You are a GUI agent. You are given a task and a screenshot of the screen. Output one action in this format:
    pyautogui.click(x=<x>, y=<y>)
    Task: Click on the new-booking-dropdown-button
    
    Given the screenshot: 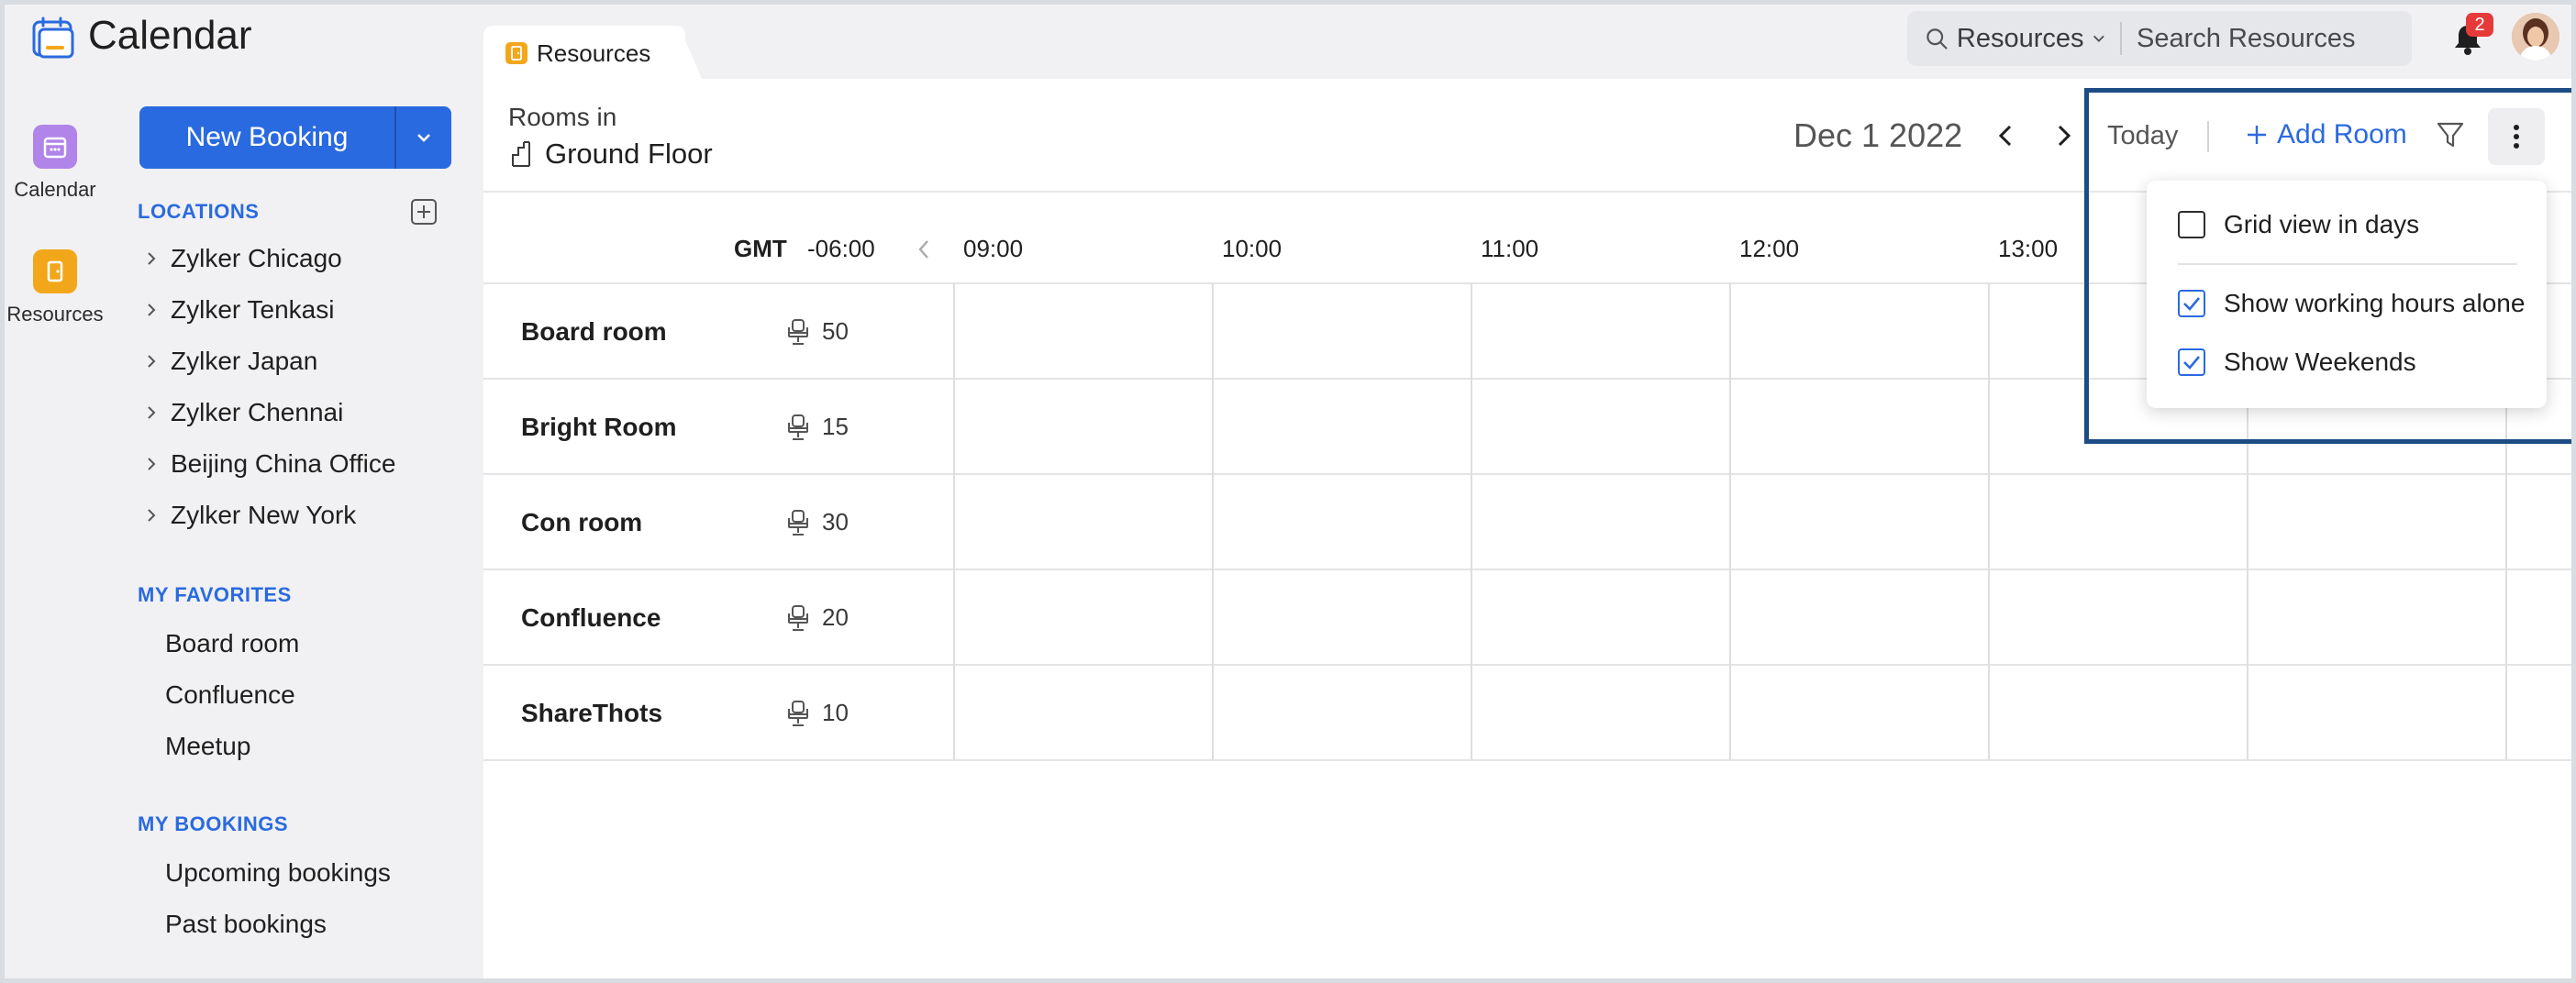 What is the action you would take?
    pyautogui.click(x=423, y=137)
    